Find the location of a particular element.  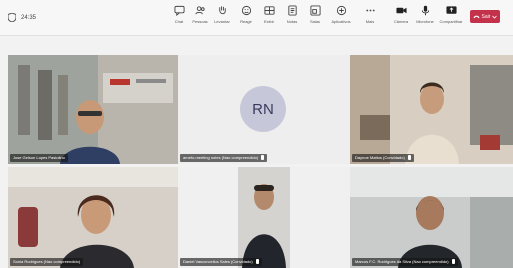

chat-icon is located at coordinates (179, 10).